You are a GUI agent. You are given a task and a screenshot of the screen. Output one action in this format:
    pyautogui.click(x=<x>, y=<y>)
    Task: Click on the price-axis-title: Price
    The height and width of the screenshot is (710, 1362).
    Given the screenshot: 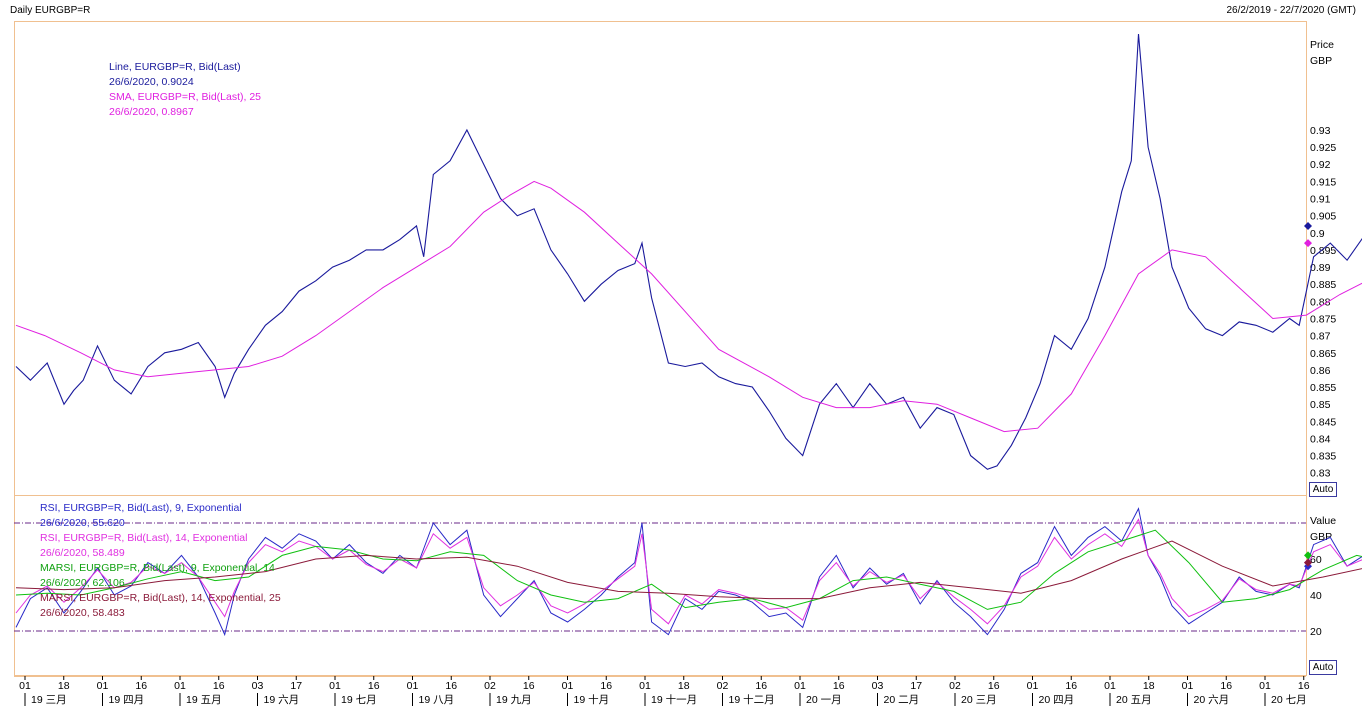 What is the action you would take?
    pyautogui.click(x=1322, y=45)
    